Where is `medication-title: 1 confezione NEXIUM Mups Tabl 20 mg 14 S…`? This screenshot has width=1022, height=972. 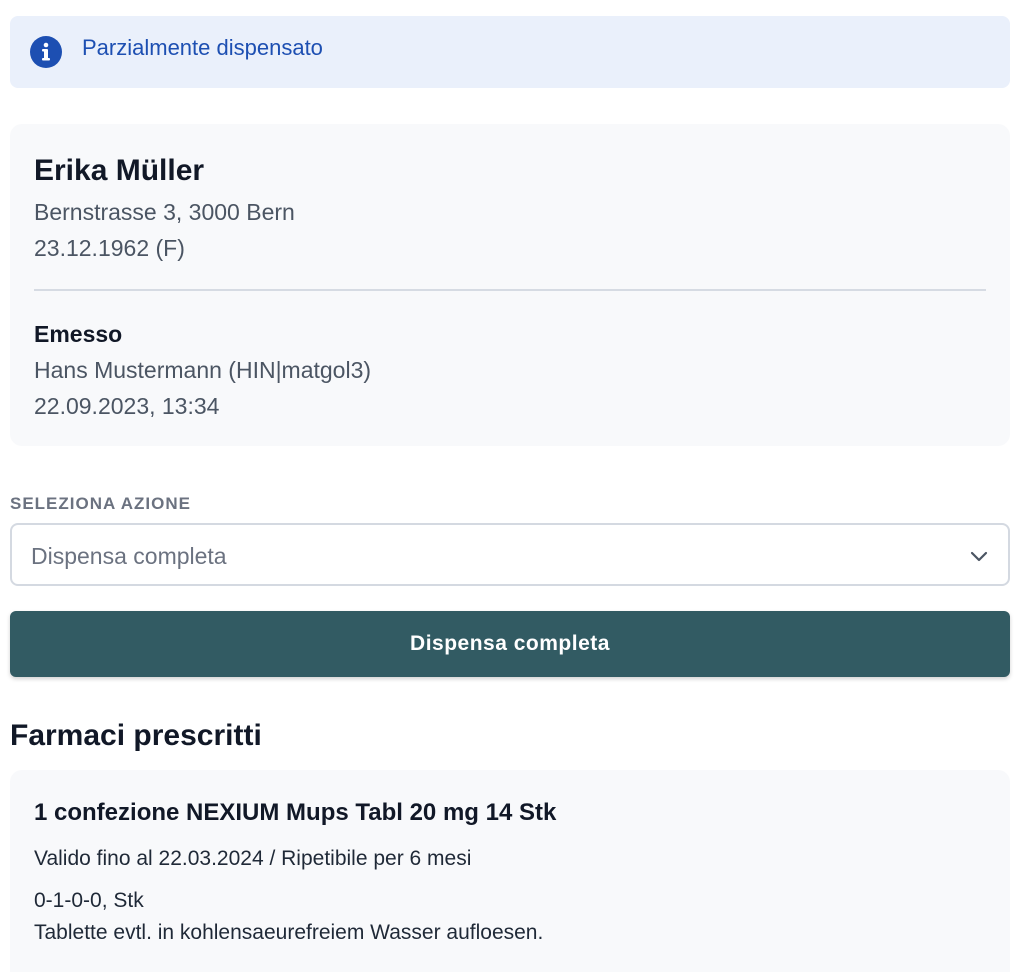 medication-title: 1 confezione NEXIUM Mups Tabl 20 mg 14 S… is located at coordinates (295, 812).